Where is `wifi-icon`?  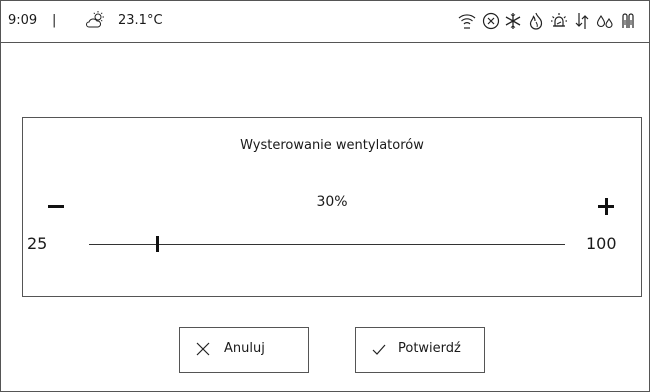
wifi-icon is located at coordinates (467, 21).